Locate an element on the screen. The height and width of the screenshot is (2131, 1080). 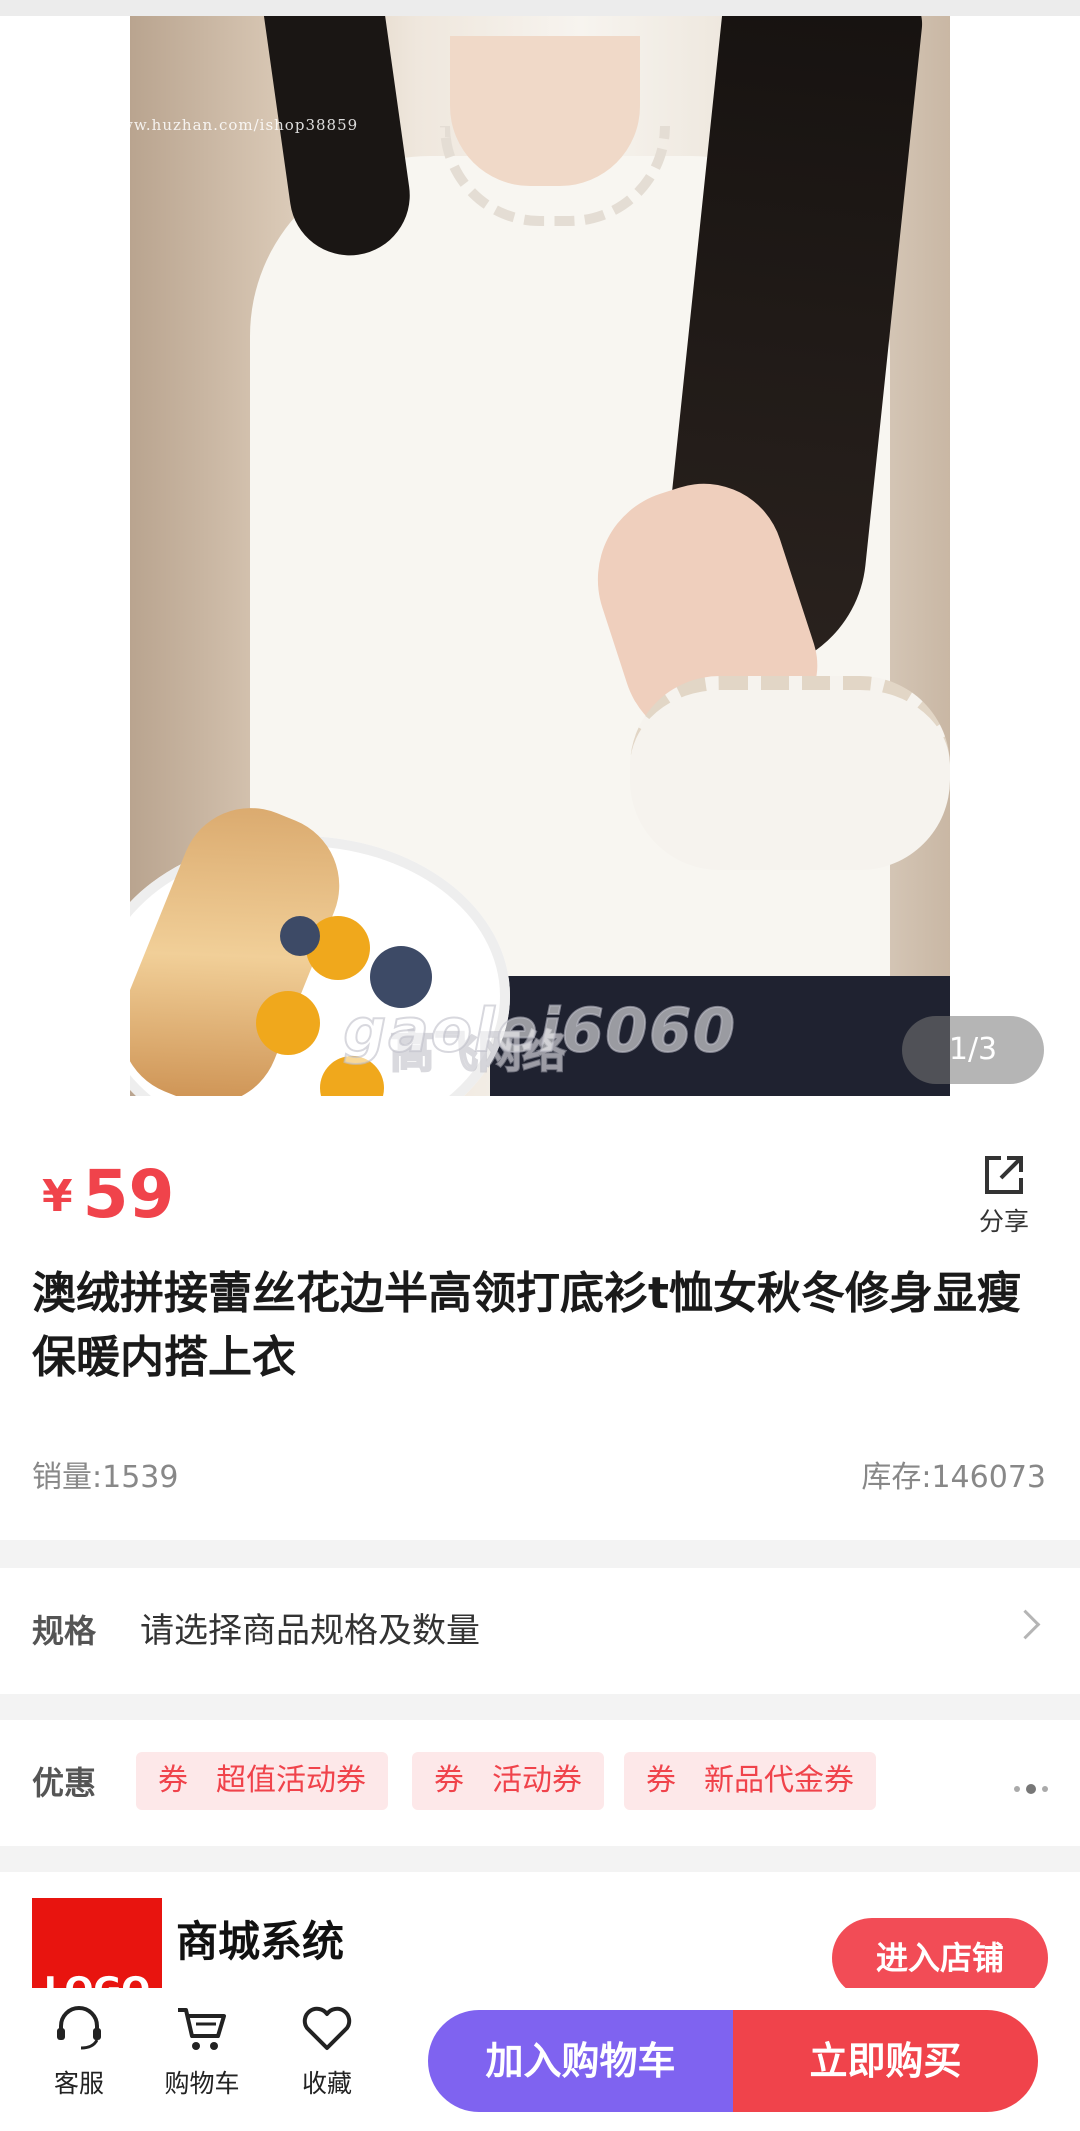
stock-value: 146073 is located at coordinates (988, 1477).